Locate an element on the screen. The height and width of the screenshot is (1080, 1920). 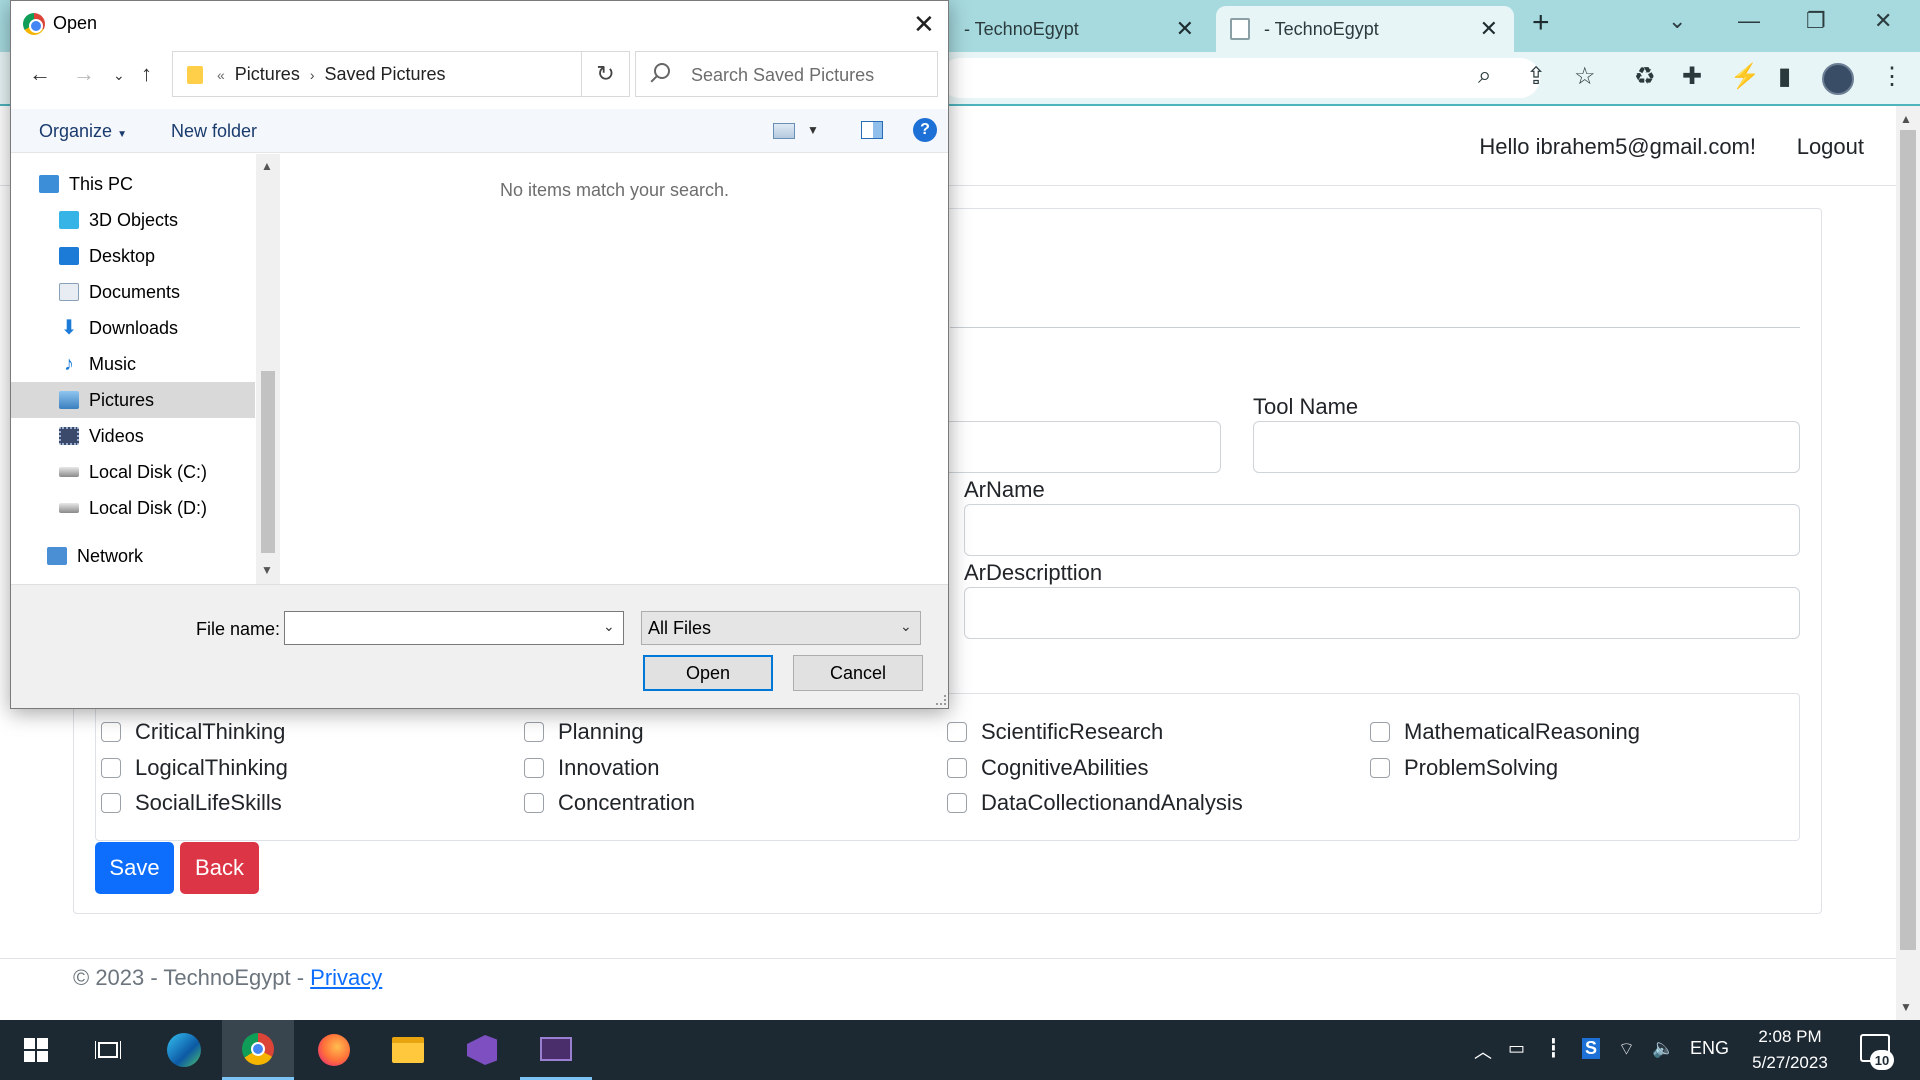
nav-item-pictures: Pictures is located at coordinates (133, 400).